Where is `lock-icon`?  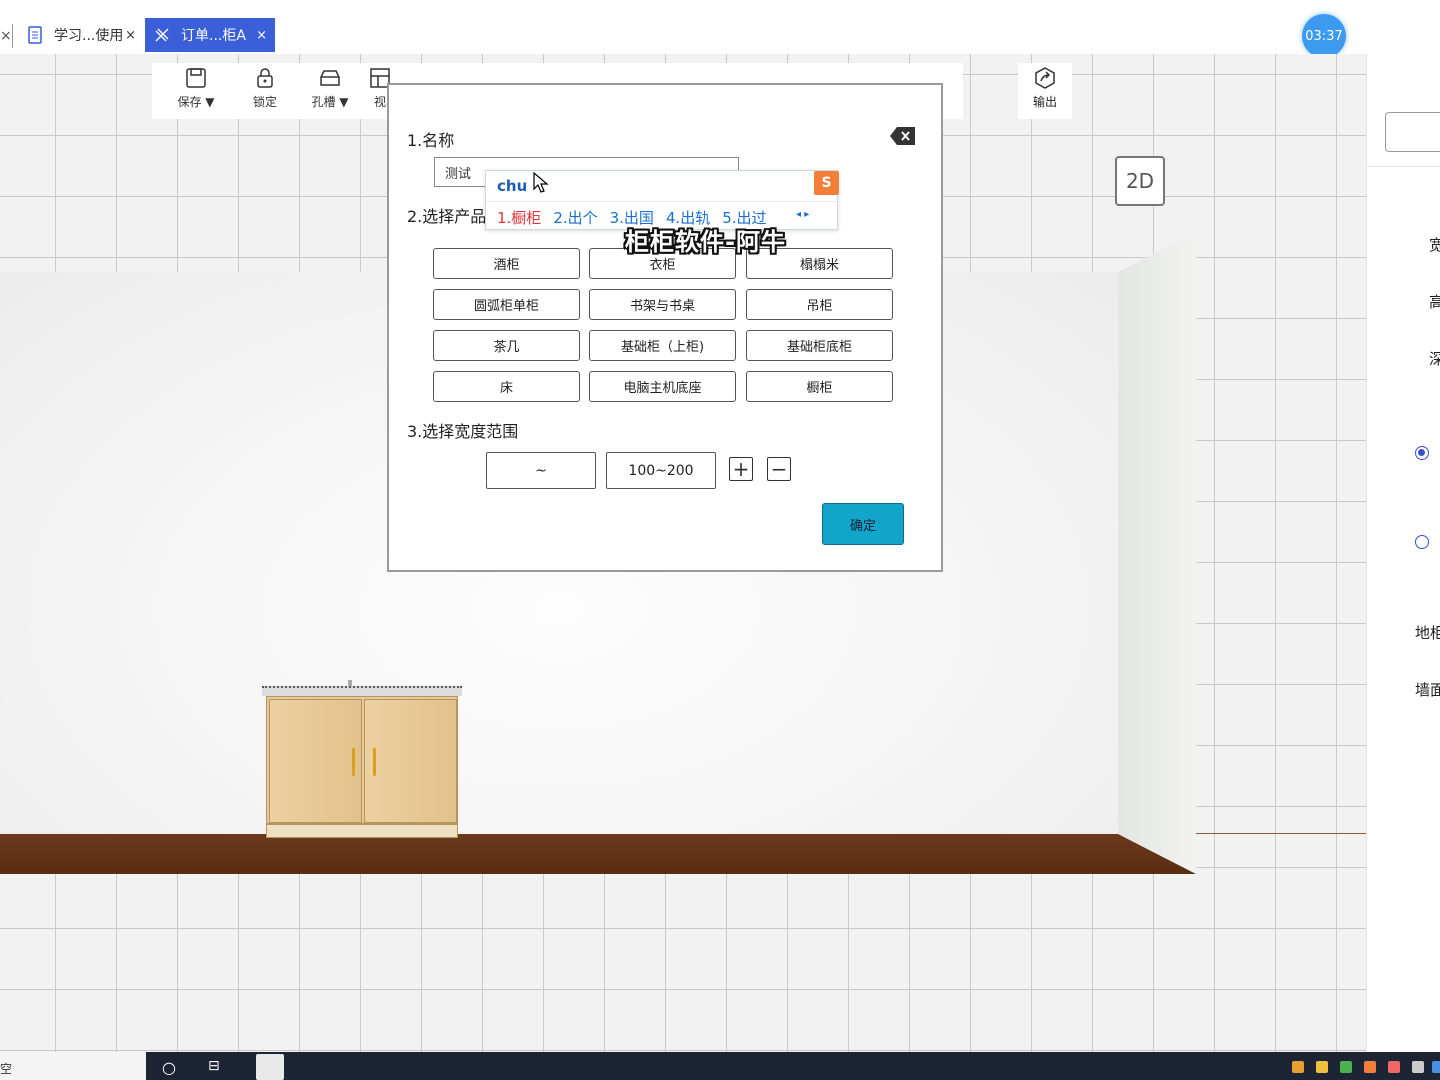 lock-icon is located at coordinates (265, 78).